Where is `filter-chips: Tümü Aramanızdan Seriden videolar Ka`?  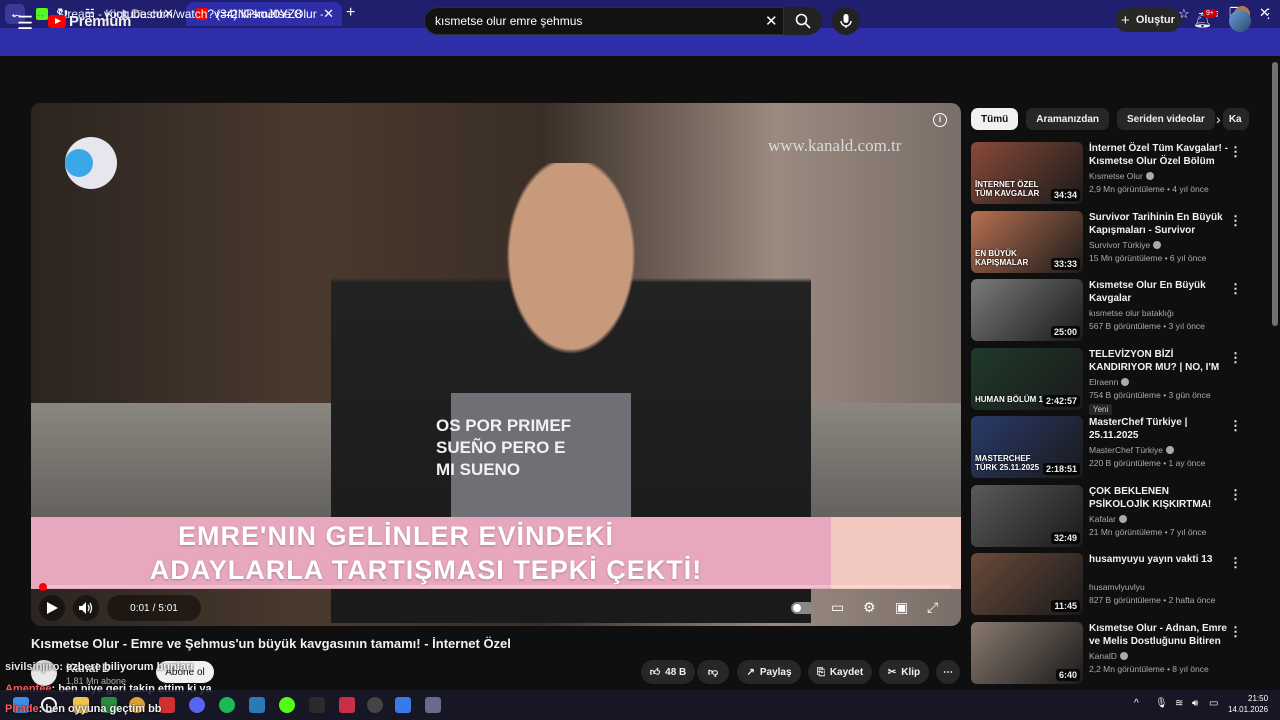
filter-chips: Tümü Aramanızdan Seriden videolar Ka is located at coordinates (1110, 120).